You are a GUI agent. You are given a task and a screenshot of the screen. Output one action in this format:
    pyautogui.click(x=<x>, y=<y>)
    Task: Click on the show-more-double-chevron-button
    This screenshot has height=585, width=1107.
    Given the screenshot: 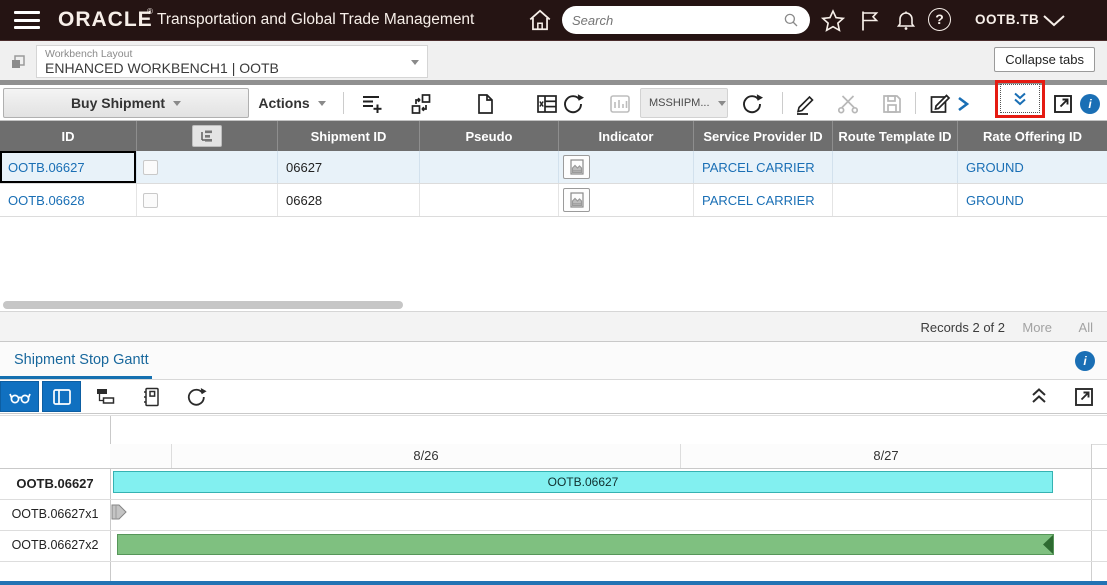 What is the action you would take?
    pyautogui.click(x=1020, y=98)
    